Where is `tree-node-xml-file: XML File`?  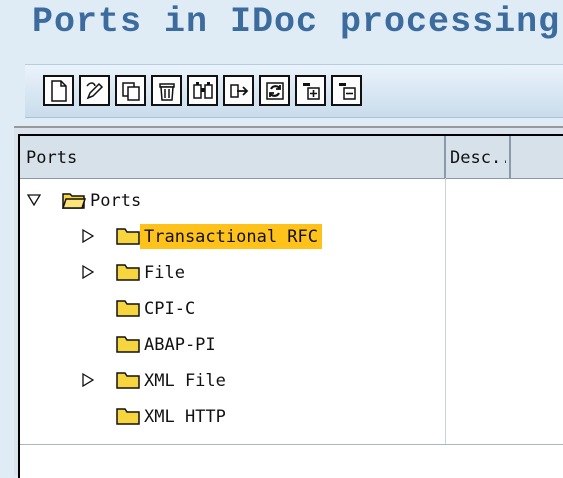 tree-node-xml-file: XML File is located at coordinates (291, 380).